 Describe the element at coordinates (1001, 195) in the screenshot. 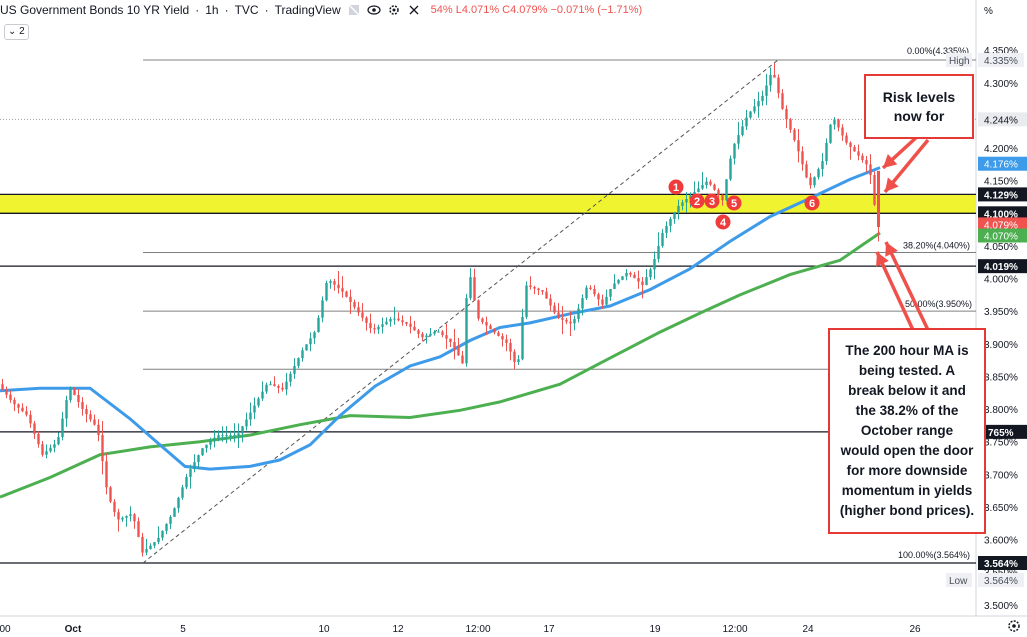

I see `price-tag-value: 4.129%` at that location.